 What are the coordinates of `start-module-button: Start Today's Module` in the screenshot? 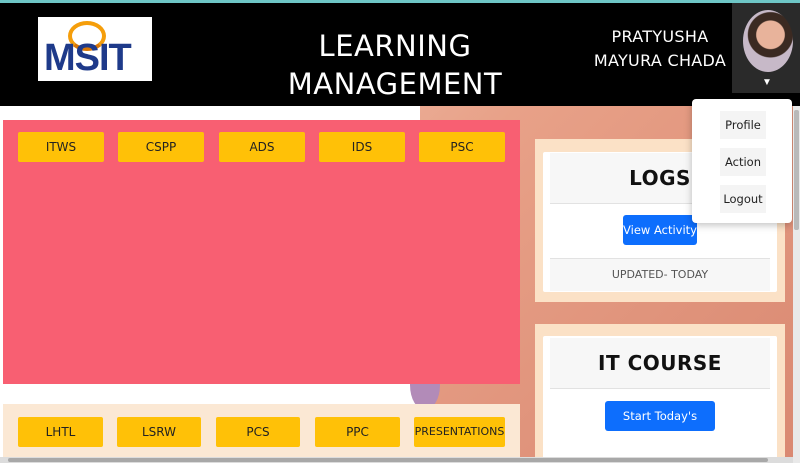 It's located at (660, 427).